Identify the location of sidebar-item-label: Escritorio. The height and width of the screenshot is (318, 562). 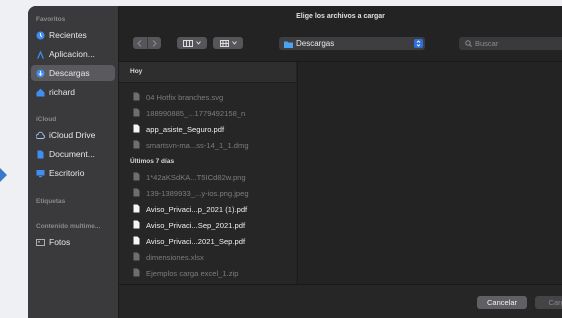
(67, 173).